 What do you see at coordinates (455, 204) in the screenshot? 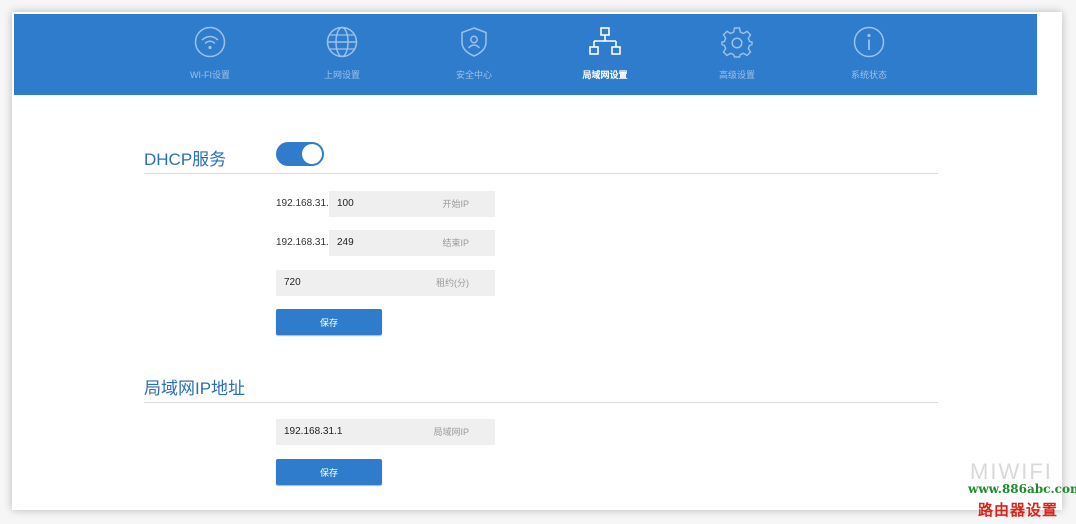
I see `start-ip-hint: 开始IP` at bounding box center [455, 204].